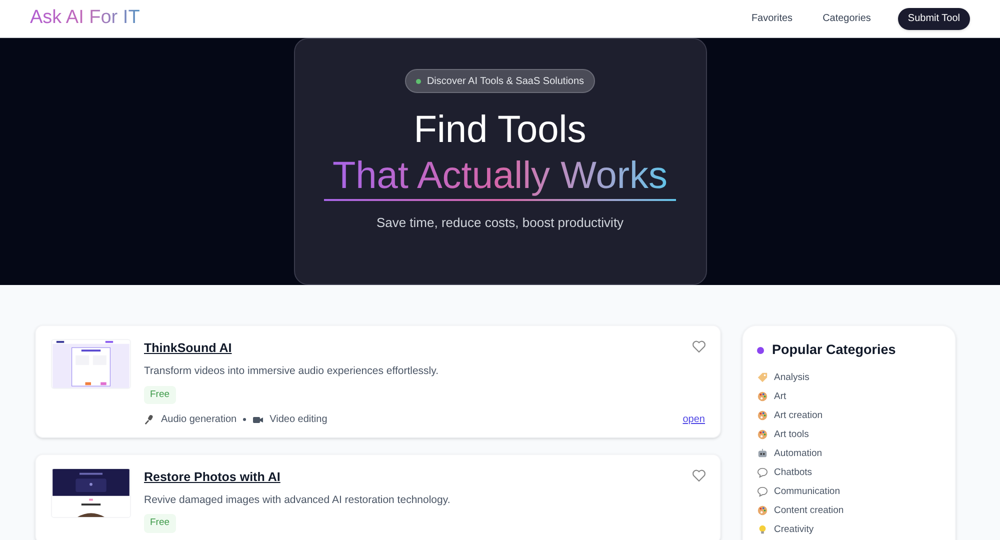 The width and height of the screenshot is (1000, 540). Describe the element at coordinates (693, 419) in the screenshot. I see `open-link: open` at that location.